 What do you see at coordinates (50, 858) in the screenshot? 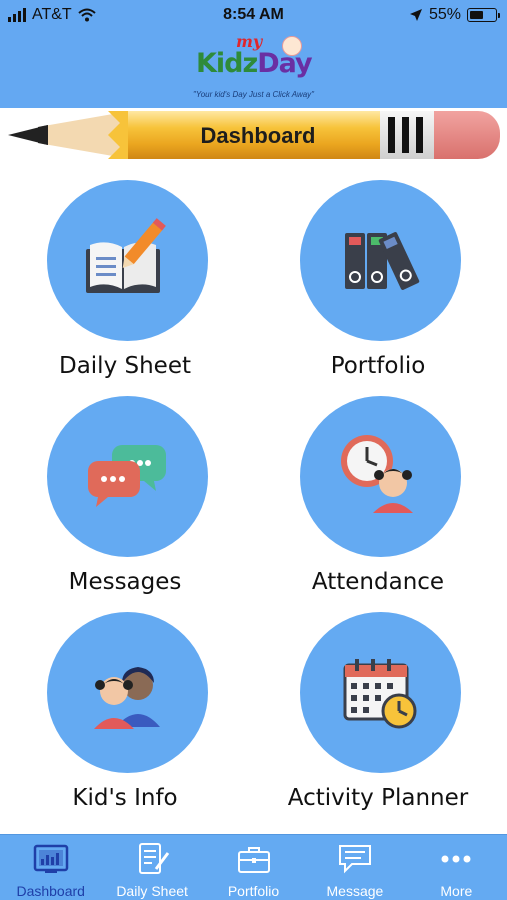
I see `dashboard-icon` at bounding box center [50, 858].